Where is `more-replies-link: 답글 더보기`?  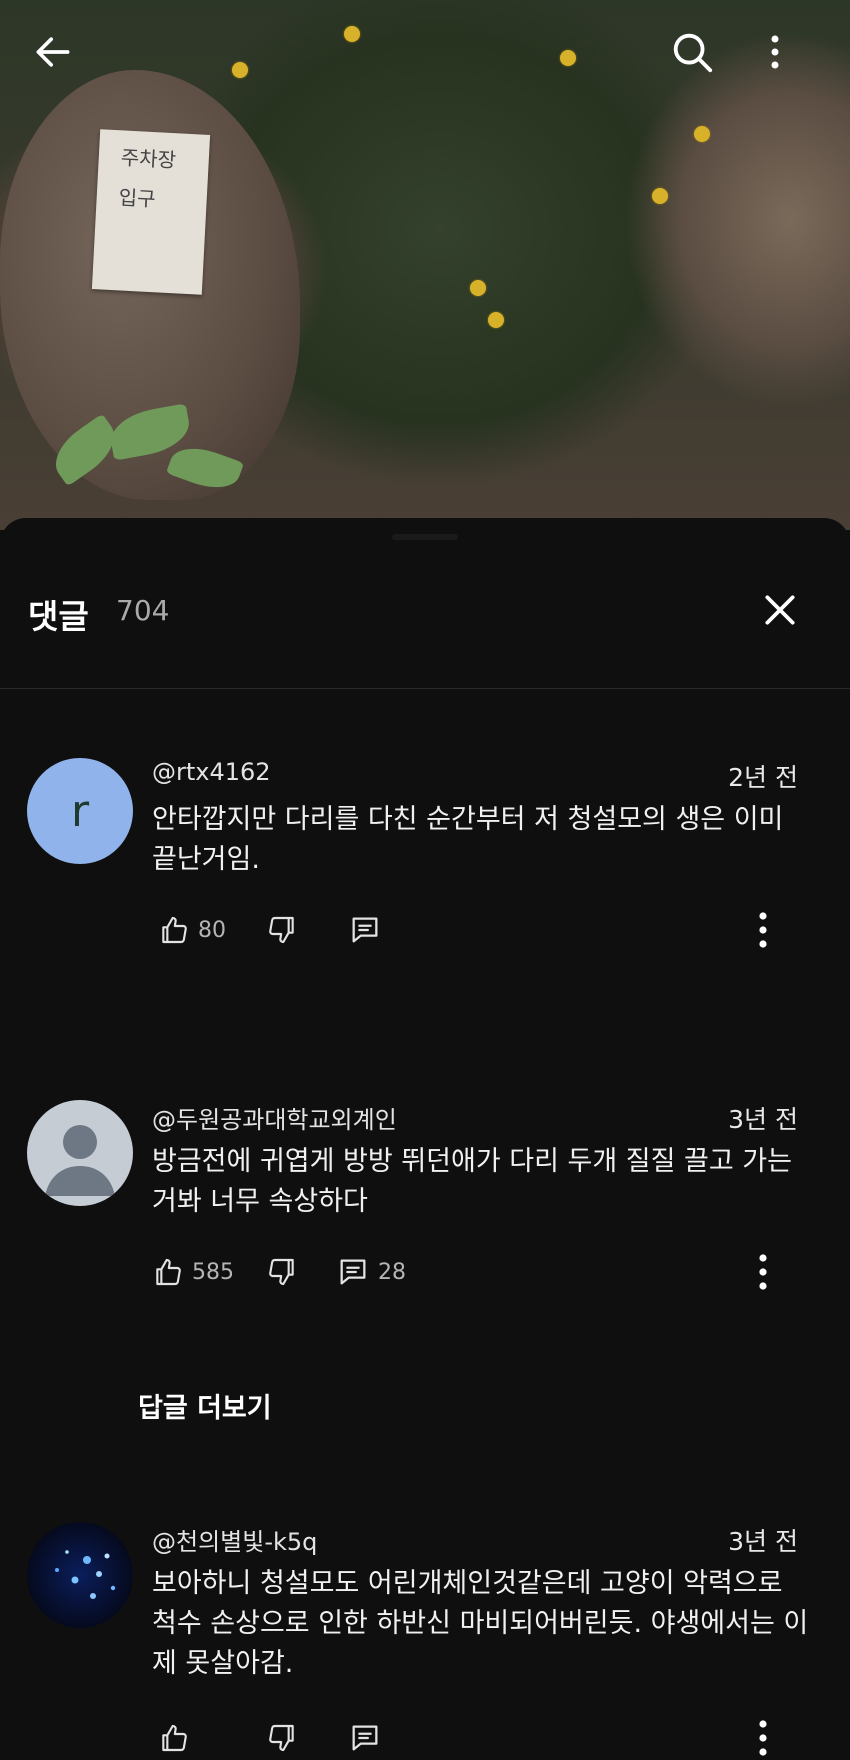 more-replies-link: 답글 더보기 is located at coordinates (205, 1405).